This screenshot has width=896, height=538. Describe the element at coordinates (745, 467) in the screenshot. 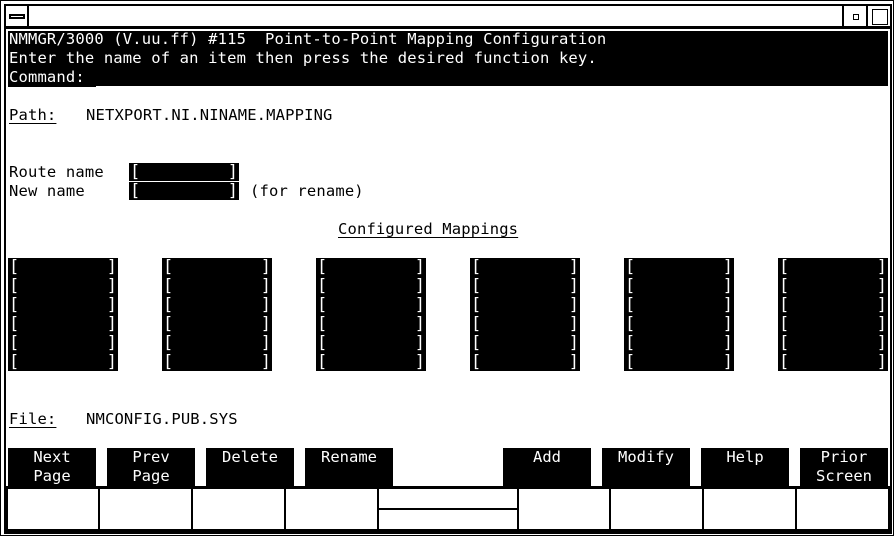

I see `help-key: Help` at that location.